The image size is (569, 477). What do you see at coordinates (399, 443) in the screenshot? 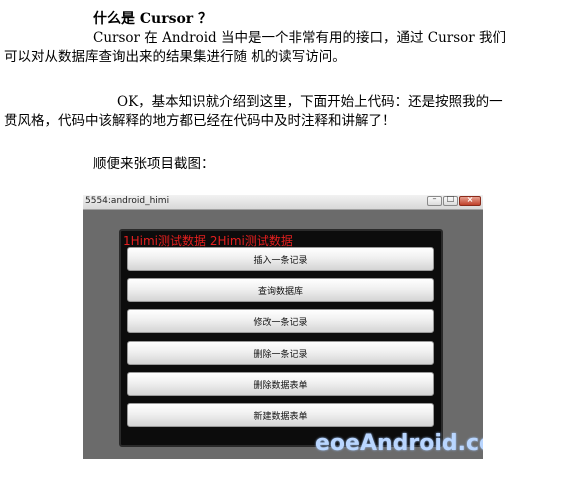
I see `eoeandroid-watermark: eoeAndroid.com` at bounding box center [399, 443].